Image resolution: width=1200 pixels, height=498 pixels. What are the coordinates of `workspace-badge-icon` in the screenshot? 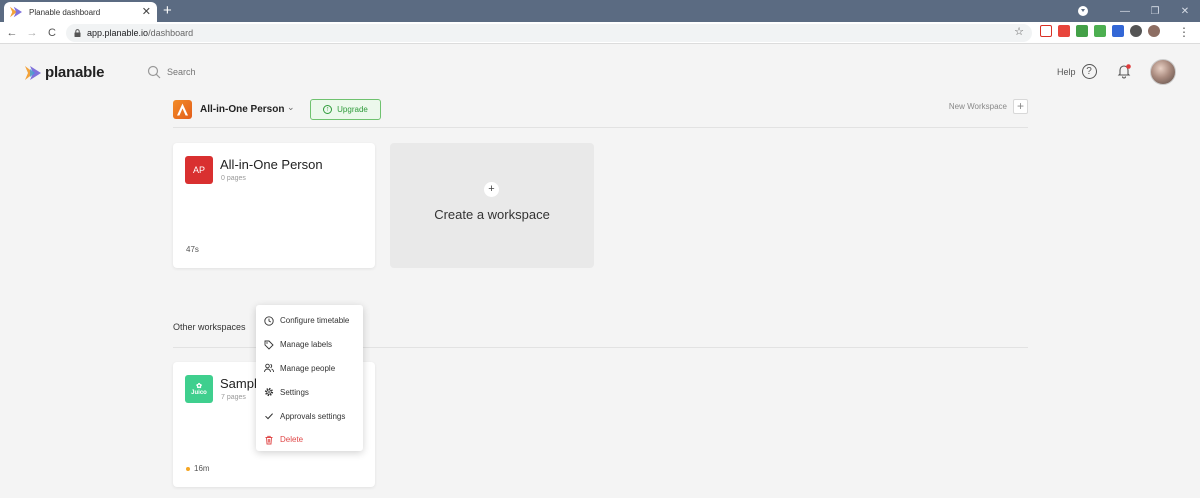 It's located at (182, 109).